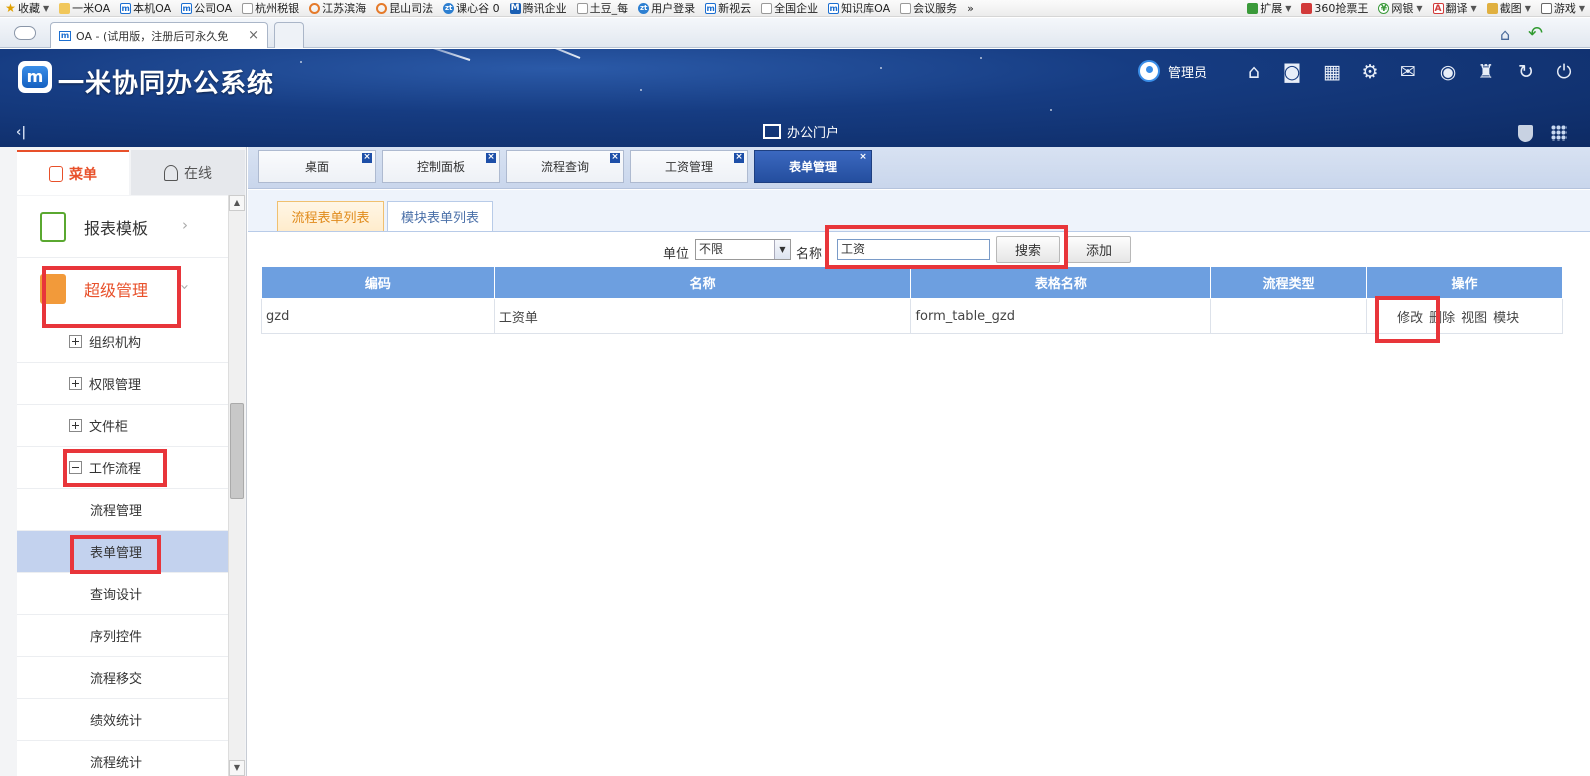  I want to click on screenshot-menu: 截图 ▼, so click(1509, 8).